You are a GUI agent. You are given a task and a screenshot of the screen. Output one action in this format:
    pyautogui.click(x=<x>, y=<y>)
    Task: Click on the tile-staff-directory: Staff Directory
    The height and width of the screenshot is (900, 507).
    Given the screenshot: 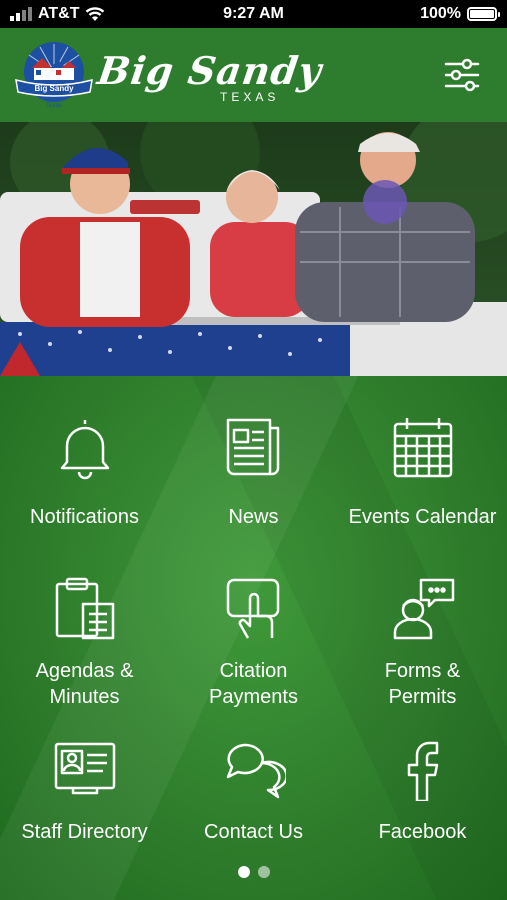 What is the action you would take?
    pyautogui.click(x=84, y=793)
    